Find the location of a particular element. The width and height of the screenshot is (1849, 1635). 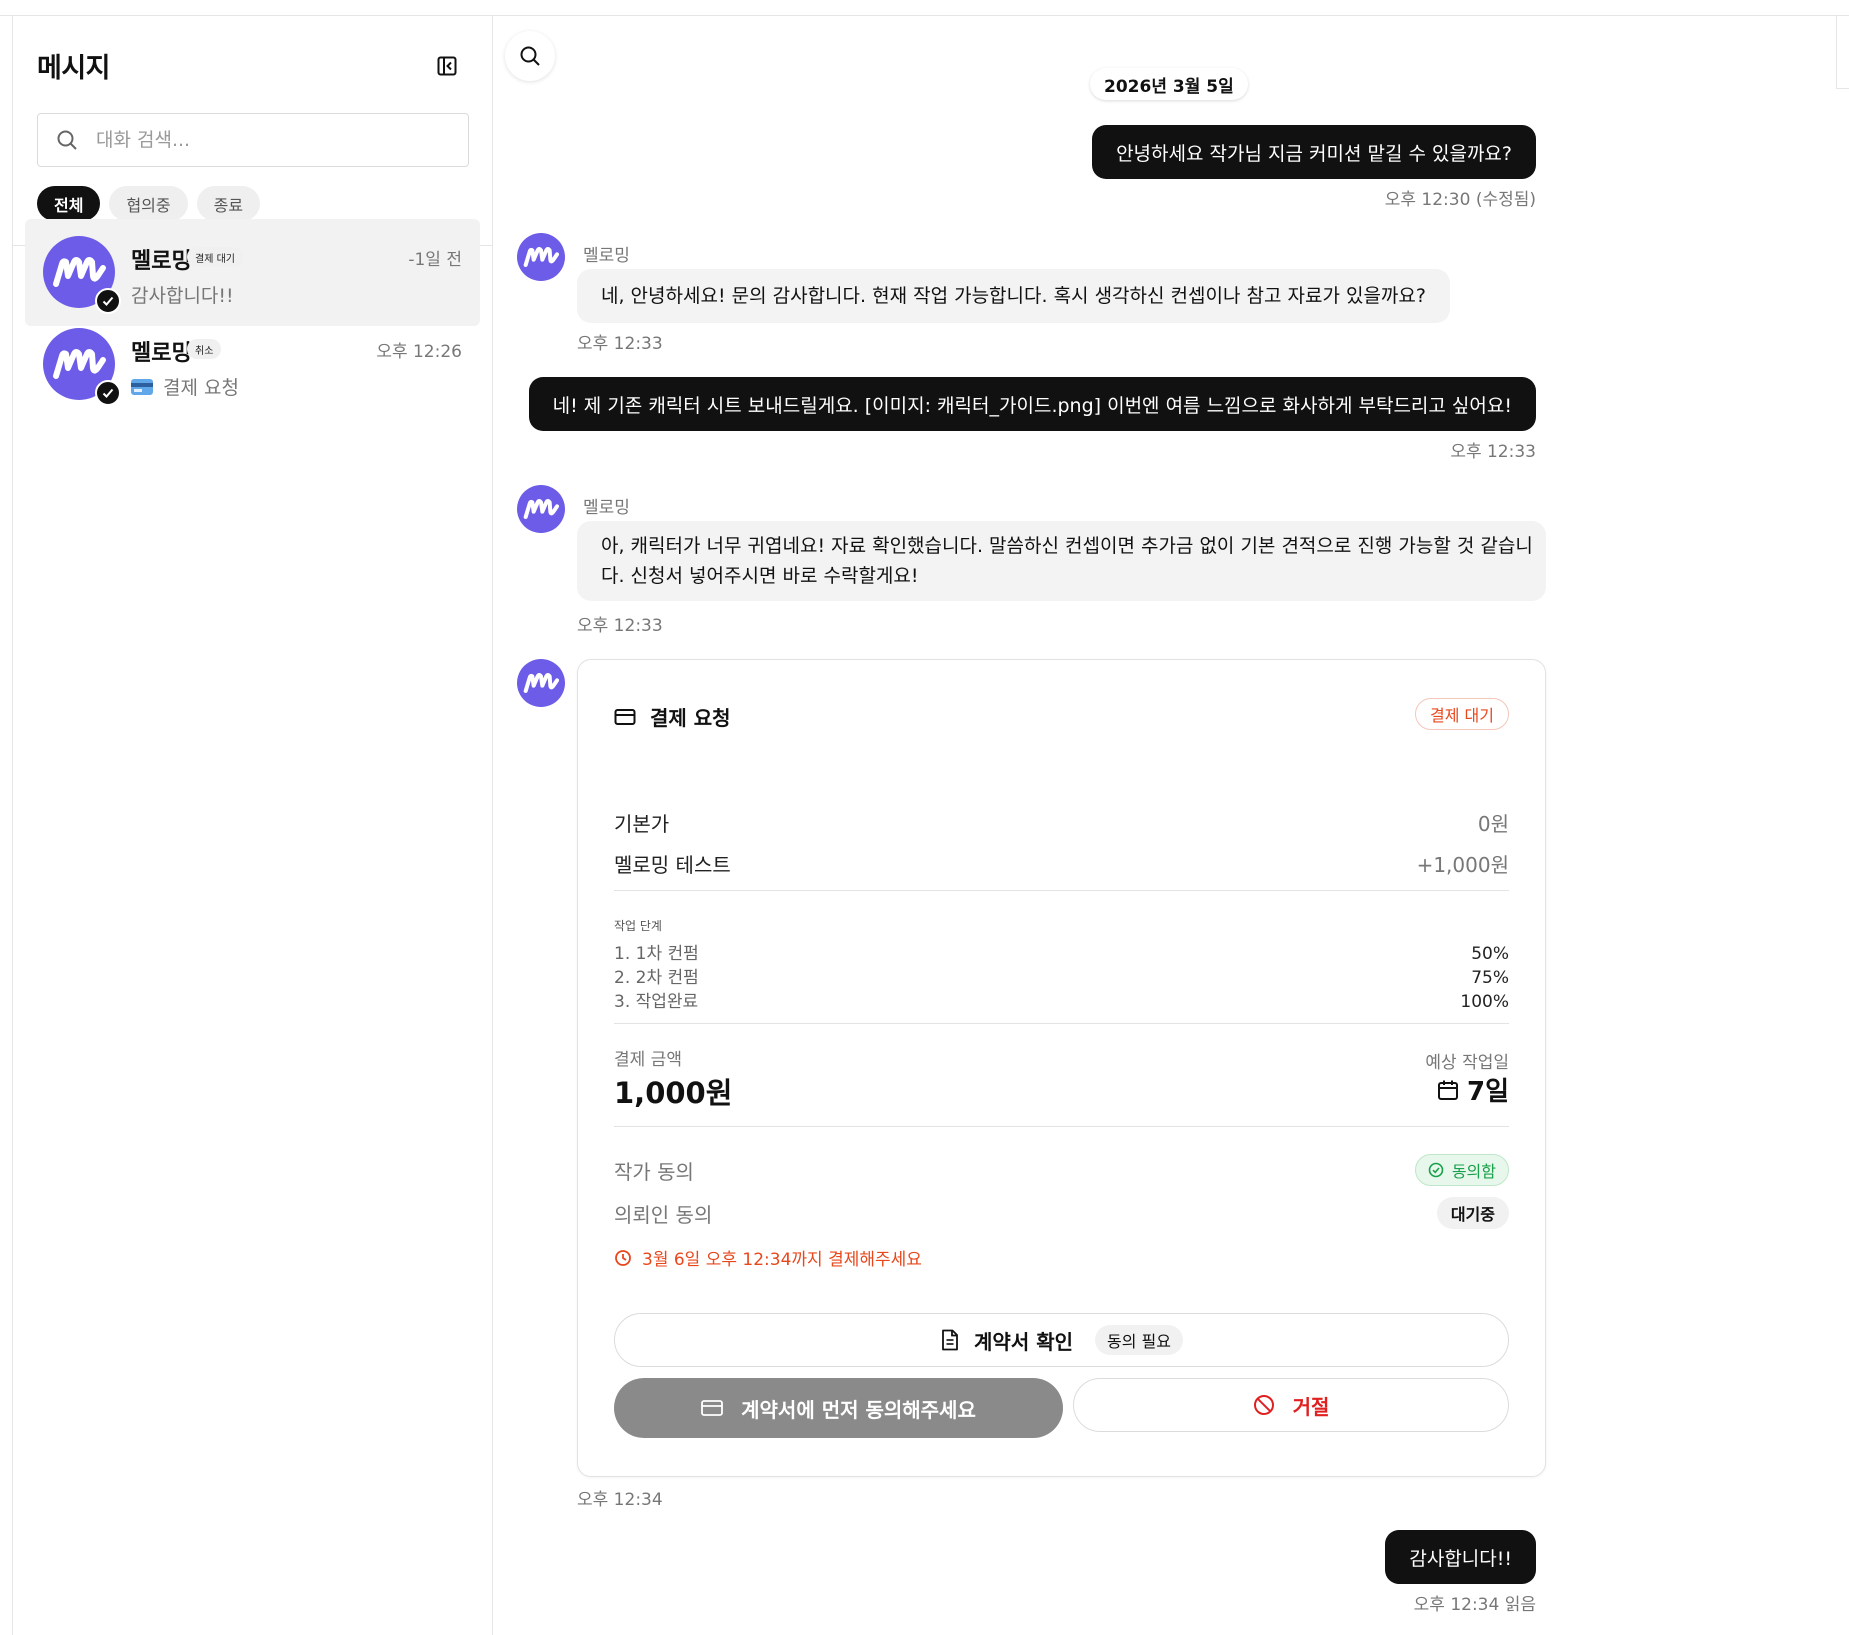

pay-button: 계약서에 먼저 동의해주세요 is located at coordinates (838, 1408).